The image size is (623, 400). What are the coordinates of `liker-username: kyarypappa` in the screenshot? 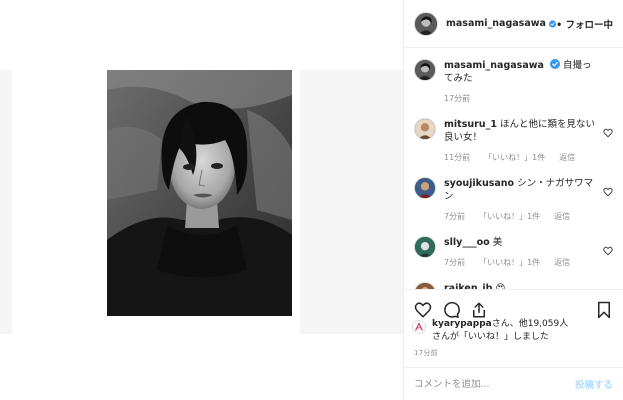 It's located at (462, 324).